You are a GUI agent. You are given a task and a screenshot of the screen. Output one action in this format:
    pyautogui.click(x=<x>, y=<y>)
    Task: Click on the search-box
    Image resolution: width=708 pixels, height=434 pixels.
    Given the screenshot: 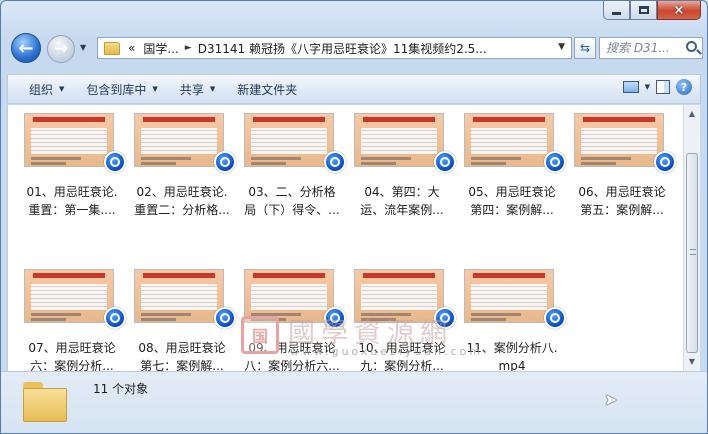 What is the action you would take?
    pyautogui.click(x=651, y=48)
    